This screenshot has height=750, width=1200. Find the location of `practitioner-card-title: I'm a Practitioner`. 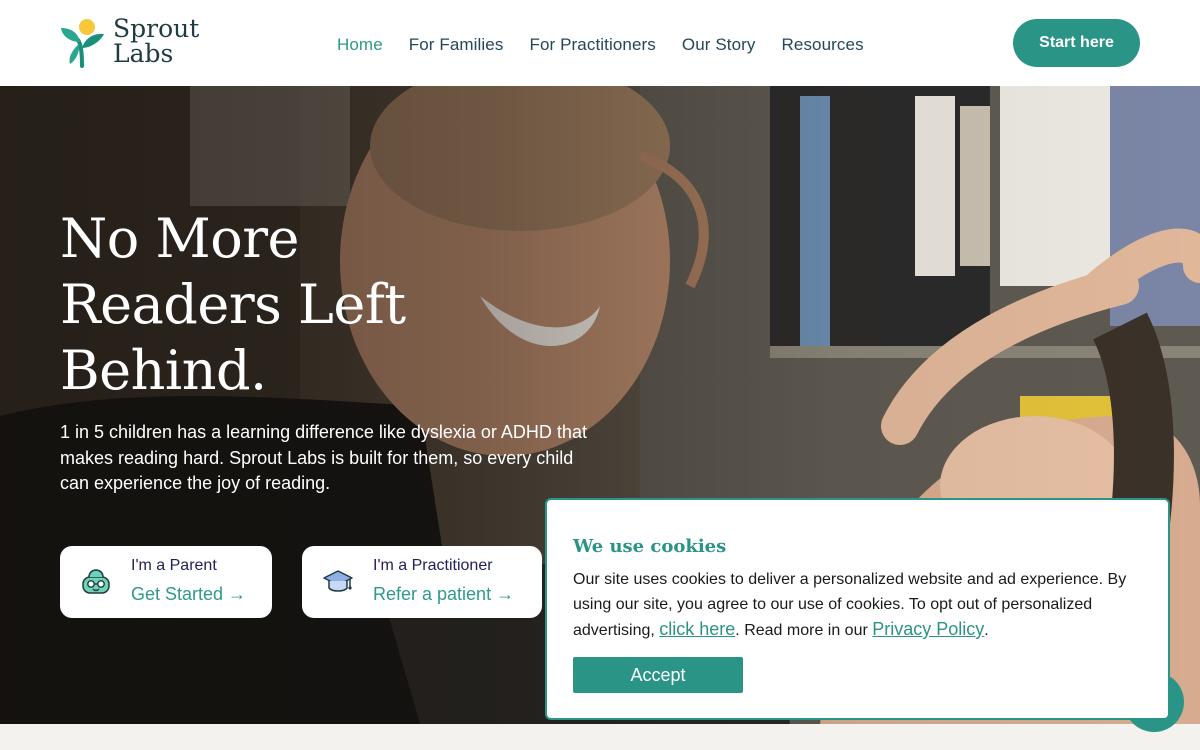

practitioner-card-title: I'm a Practitioner is located at coordinates (433, 565).